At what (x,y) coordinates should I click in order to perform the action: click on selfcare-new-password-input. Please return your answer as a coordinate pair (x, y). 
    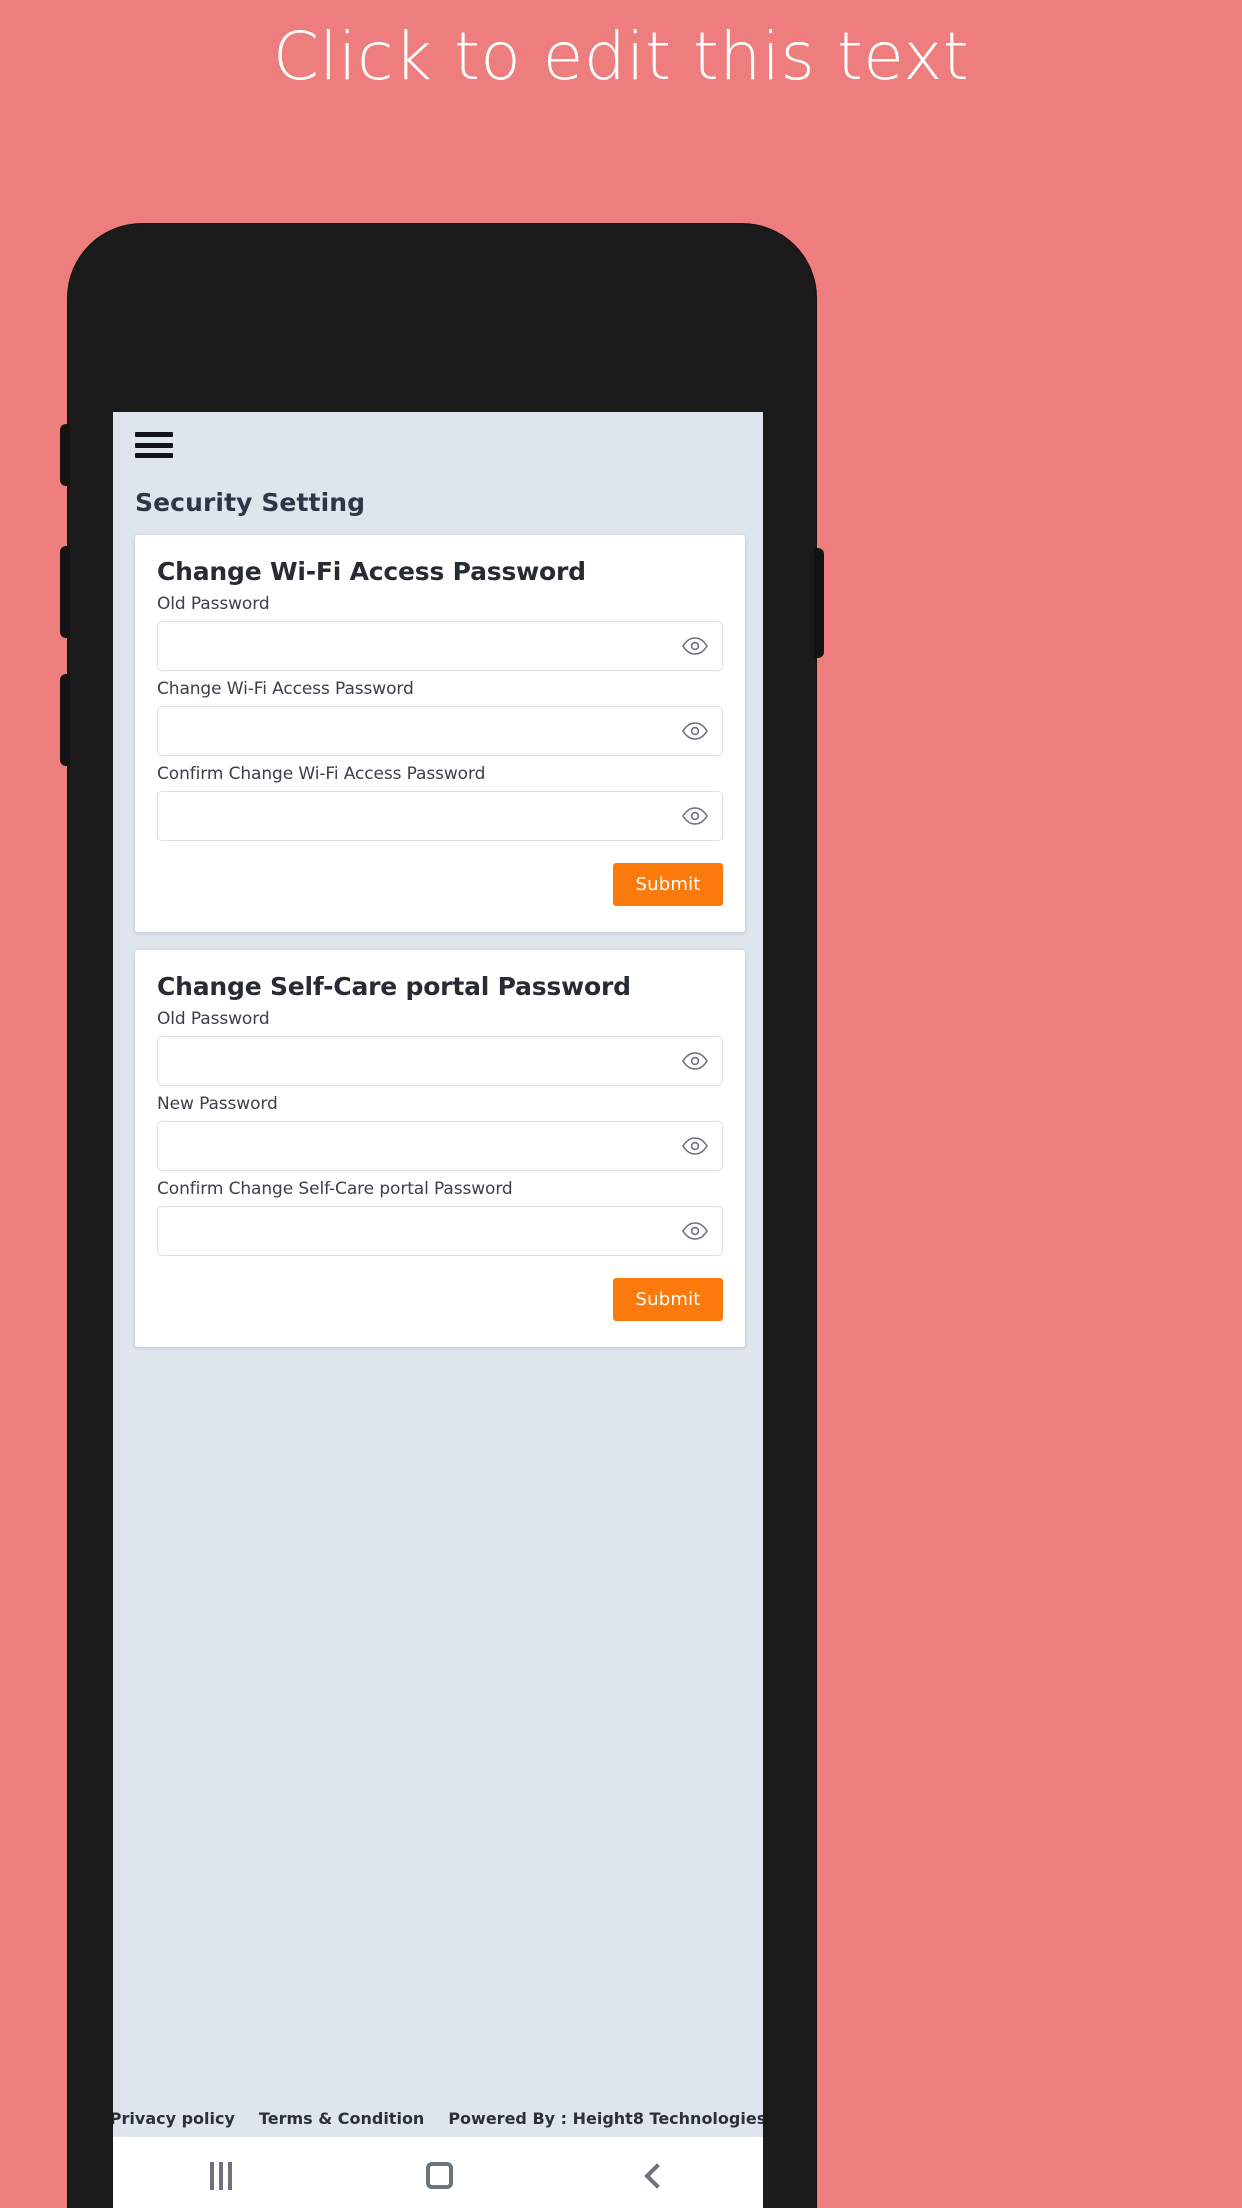
    Looking at the image, I should click on (440, 1146).